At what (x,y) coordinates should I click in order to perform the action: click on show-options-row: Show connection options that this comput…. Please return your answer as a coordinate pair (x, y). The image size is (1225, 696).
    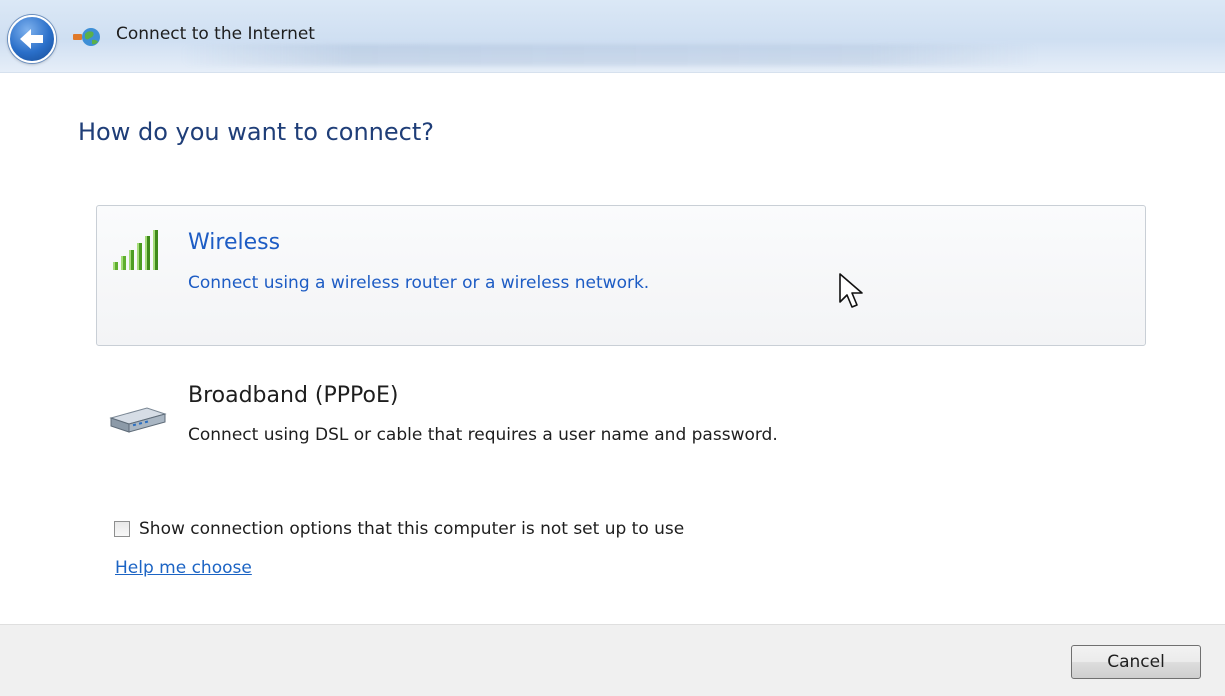
    Looking at the image, I should click on (399, 529).